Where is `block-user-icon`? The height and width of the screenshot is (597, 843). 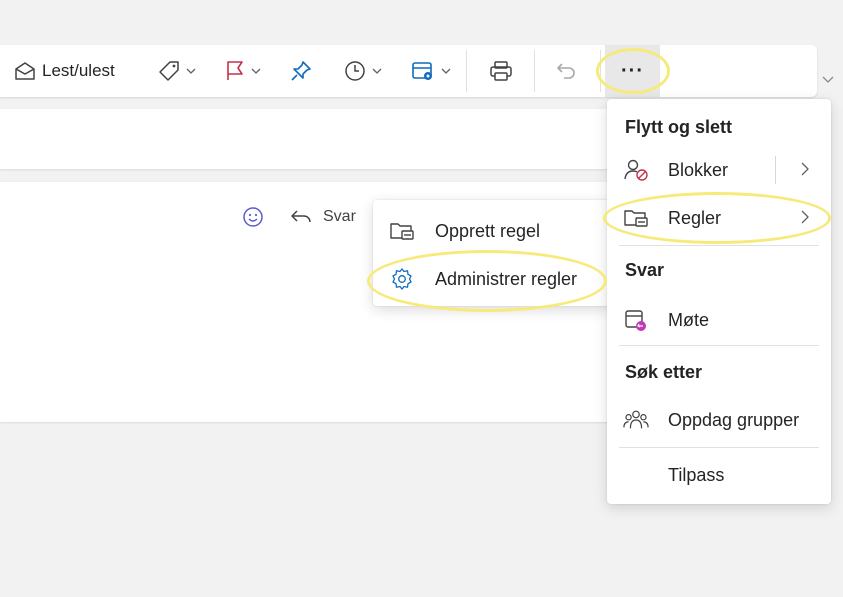 block-user-icon is located at coordinates (636, 170).